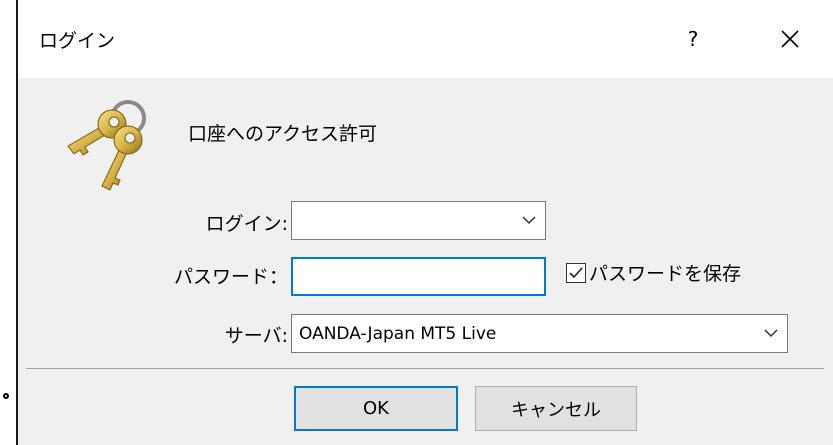  What do you see at coordinates (556, 408) in the screenshot?
I see `cancel-button: キャンセル` at bounding box center [556, 408].